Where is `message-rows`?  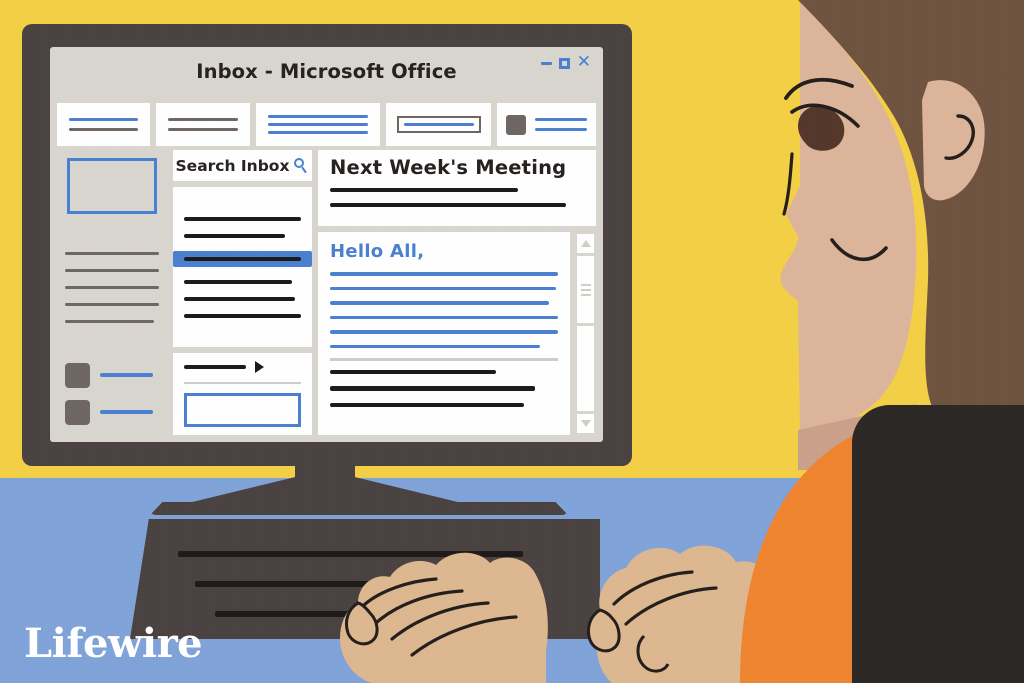
message-rows is located at coordinates (242, 267).